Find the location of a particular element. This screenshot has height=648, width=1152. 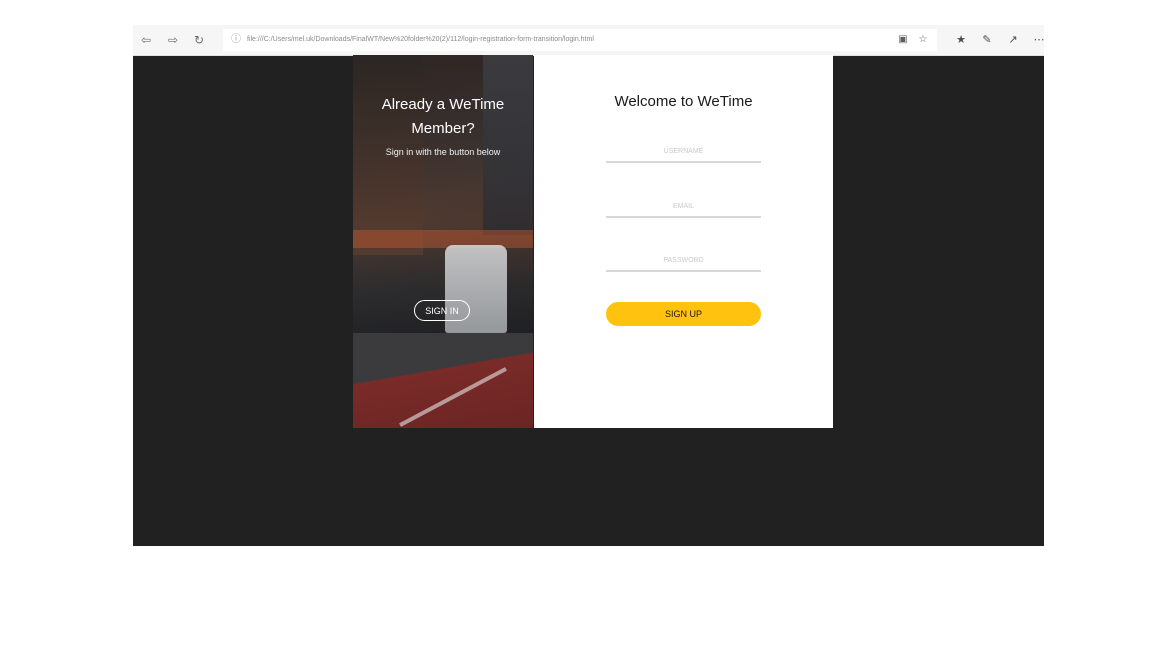

background-road is located at coordinates (443, 380).